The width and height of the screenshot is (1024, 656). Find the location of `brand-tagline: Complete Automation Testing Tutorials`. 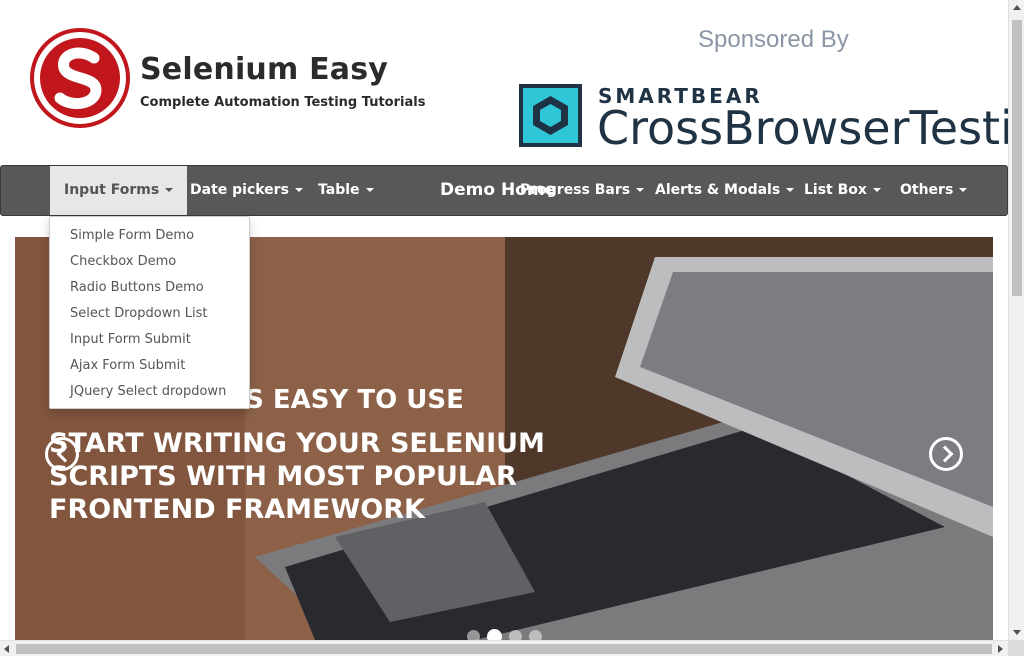

brand-tagline: Complete Automation Testing Tutorials is located at coordinates (283, 102).